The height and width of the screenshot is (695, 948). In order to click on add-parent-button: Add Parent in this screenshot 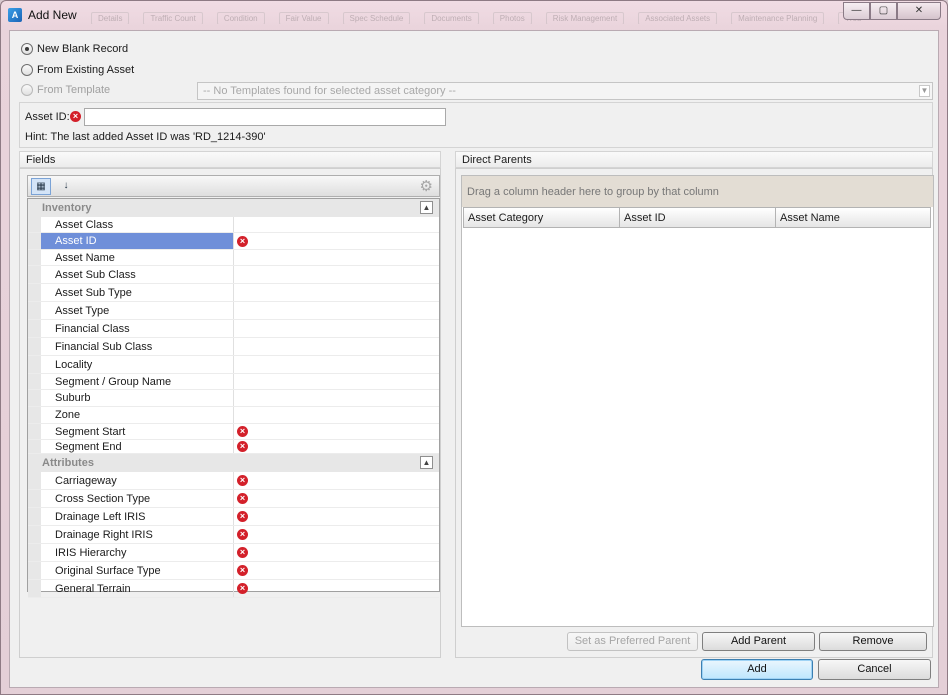, I will do `click(758, 641)`.